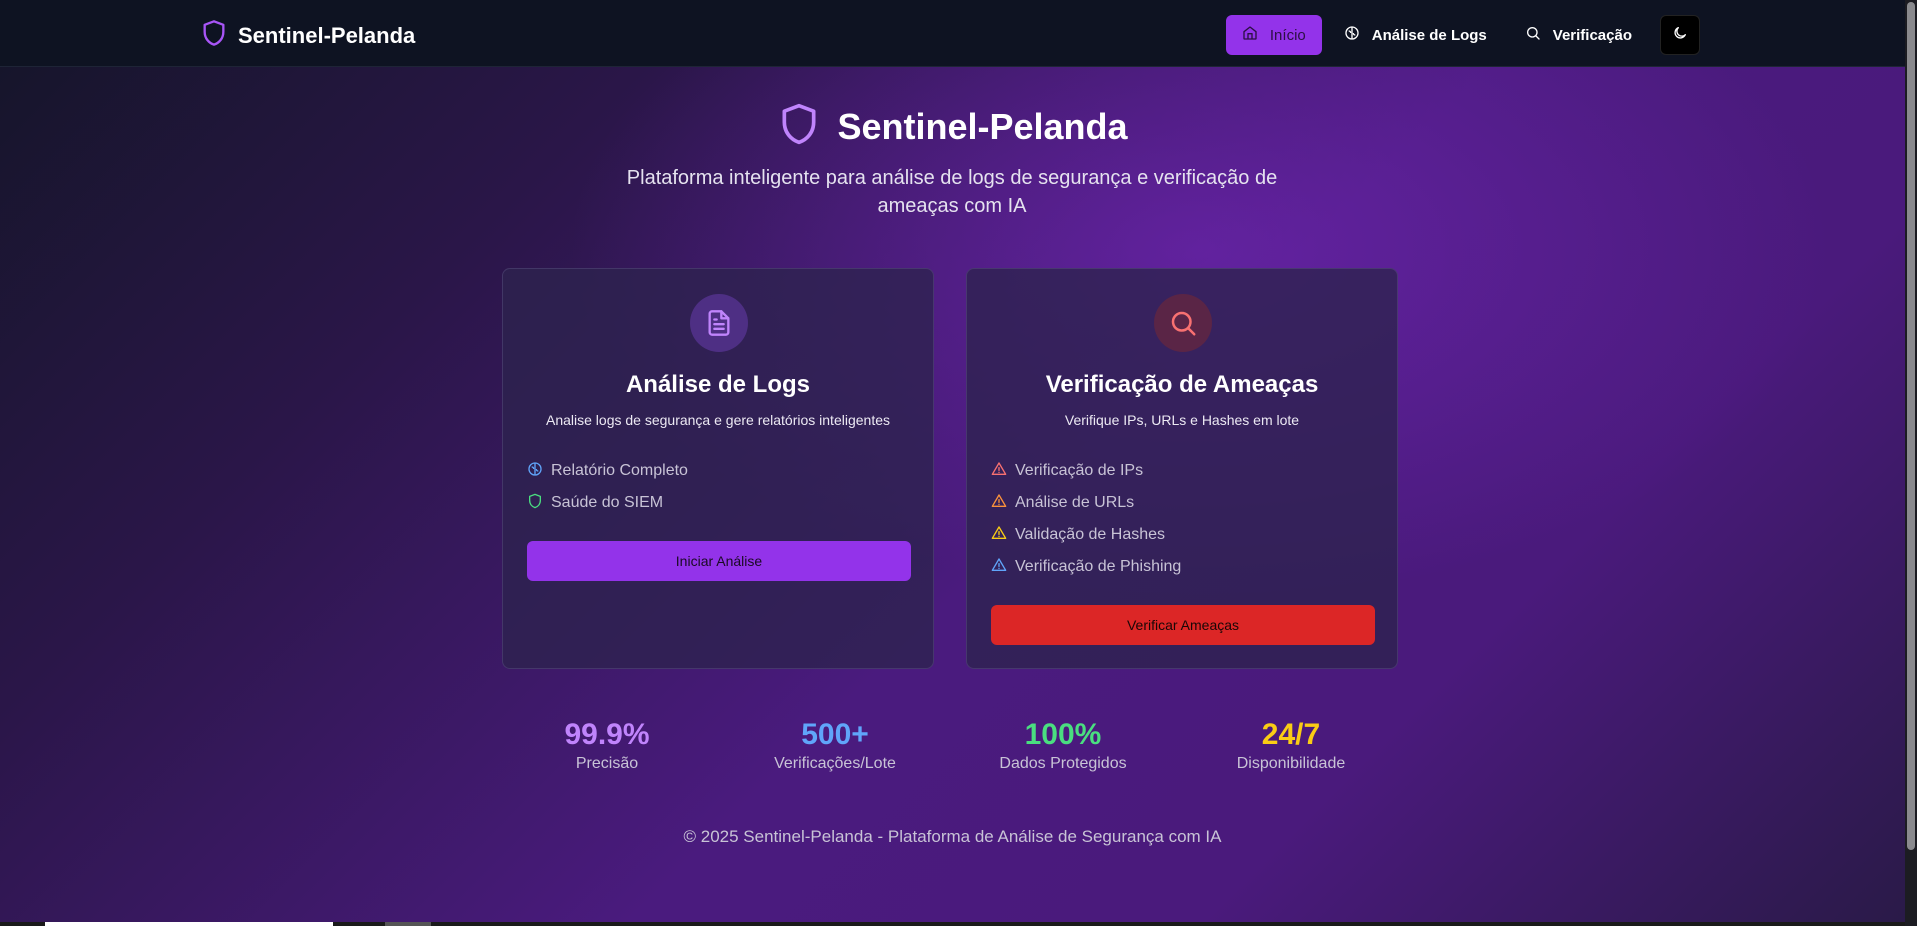  Describe the element at coordinates (1182, 384) in the screenshot. I see `card-title: Verificação de Ameaças` at that location.